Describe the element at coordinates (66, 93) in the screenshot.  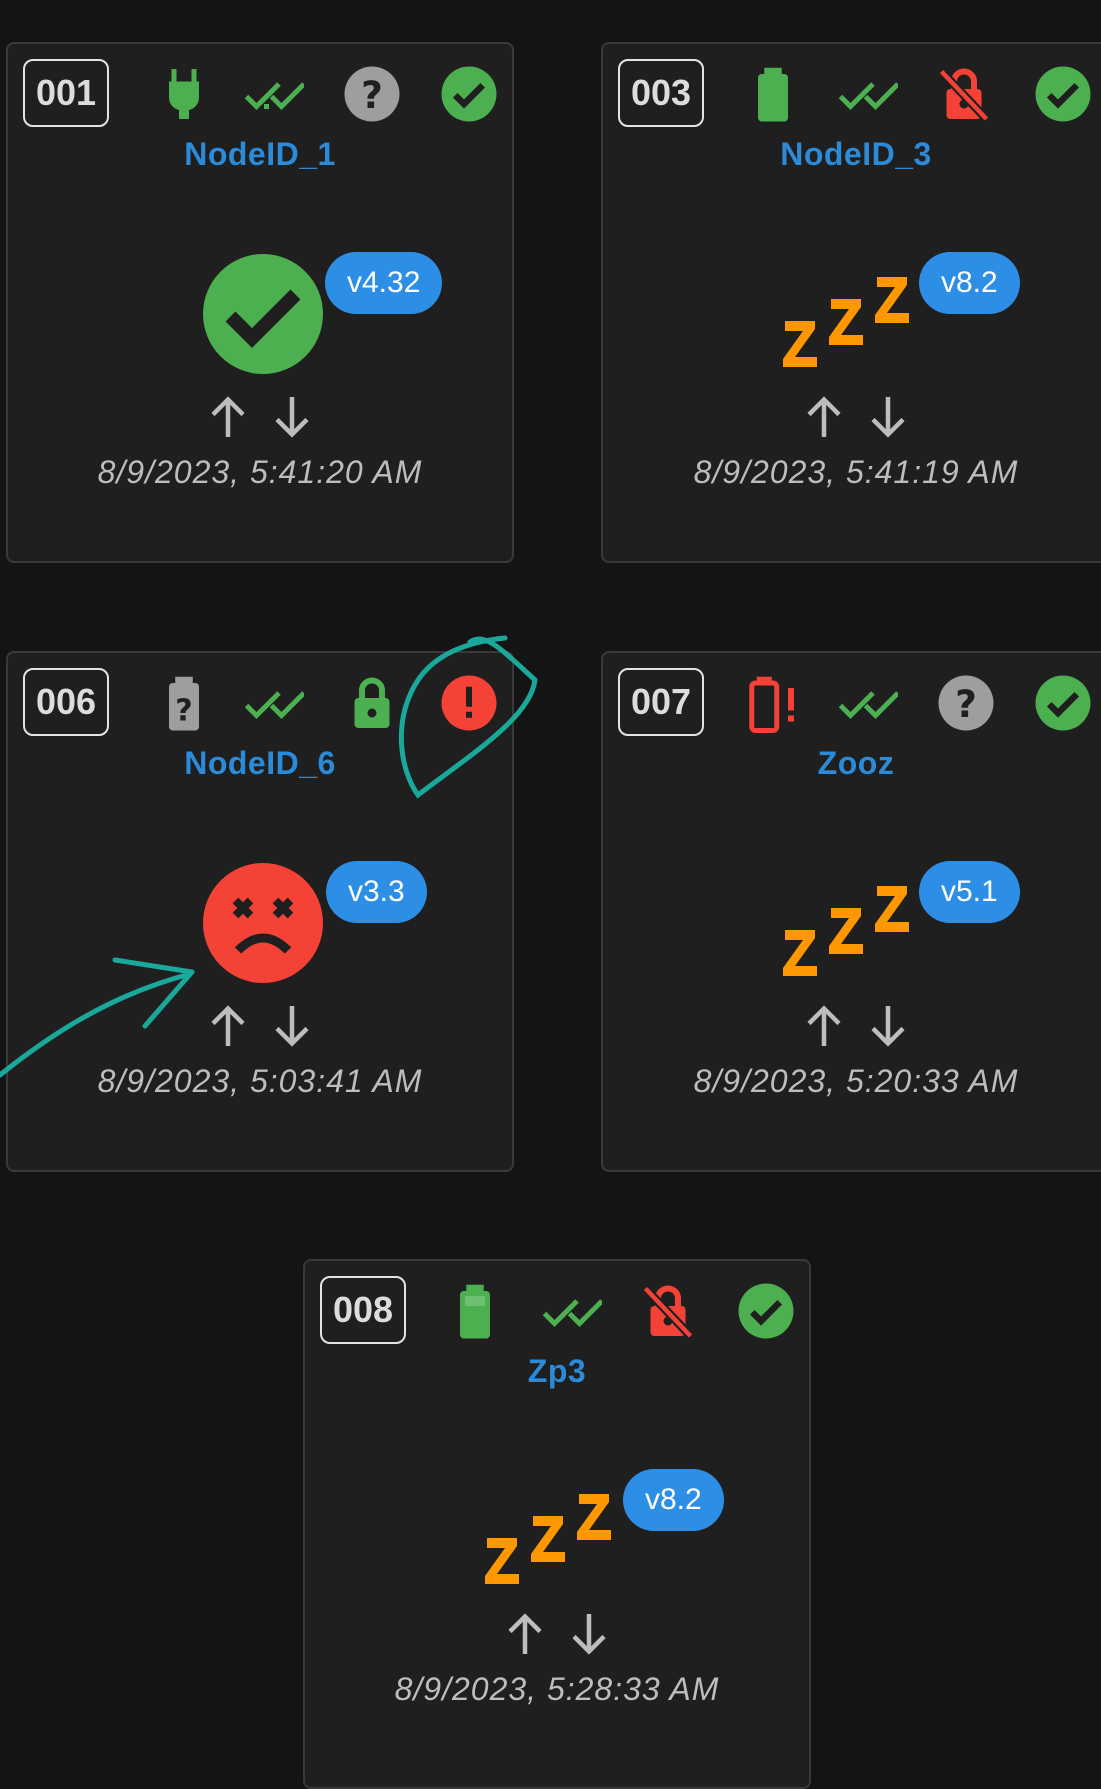
I see `node-id-badge: 001` at that location.